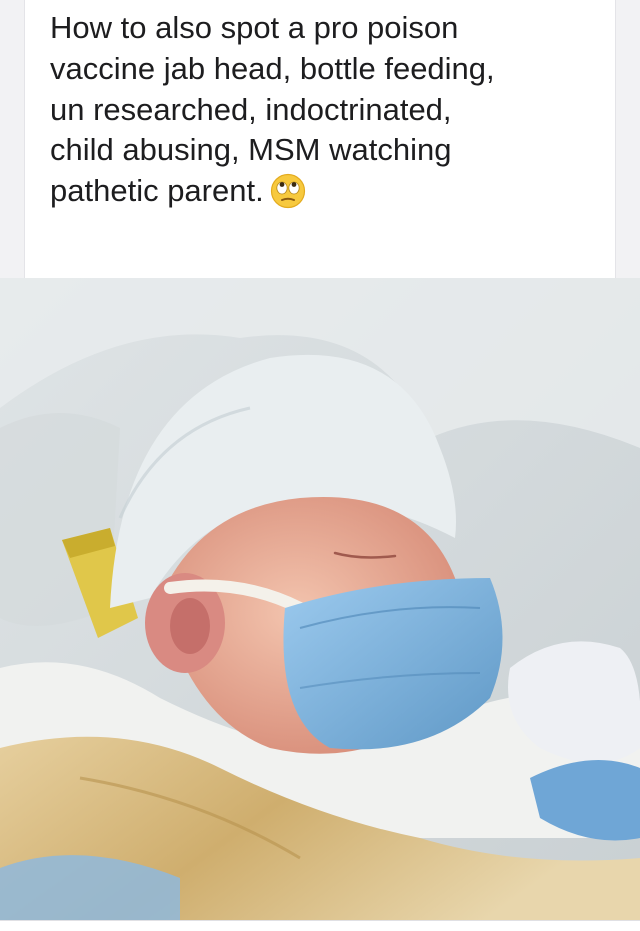  I want to click on bottom-strip, so click(320, 925).